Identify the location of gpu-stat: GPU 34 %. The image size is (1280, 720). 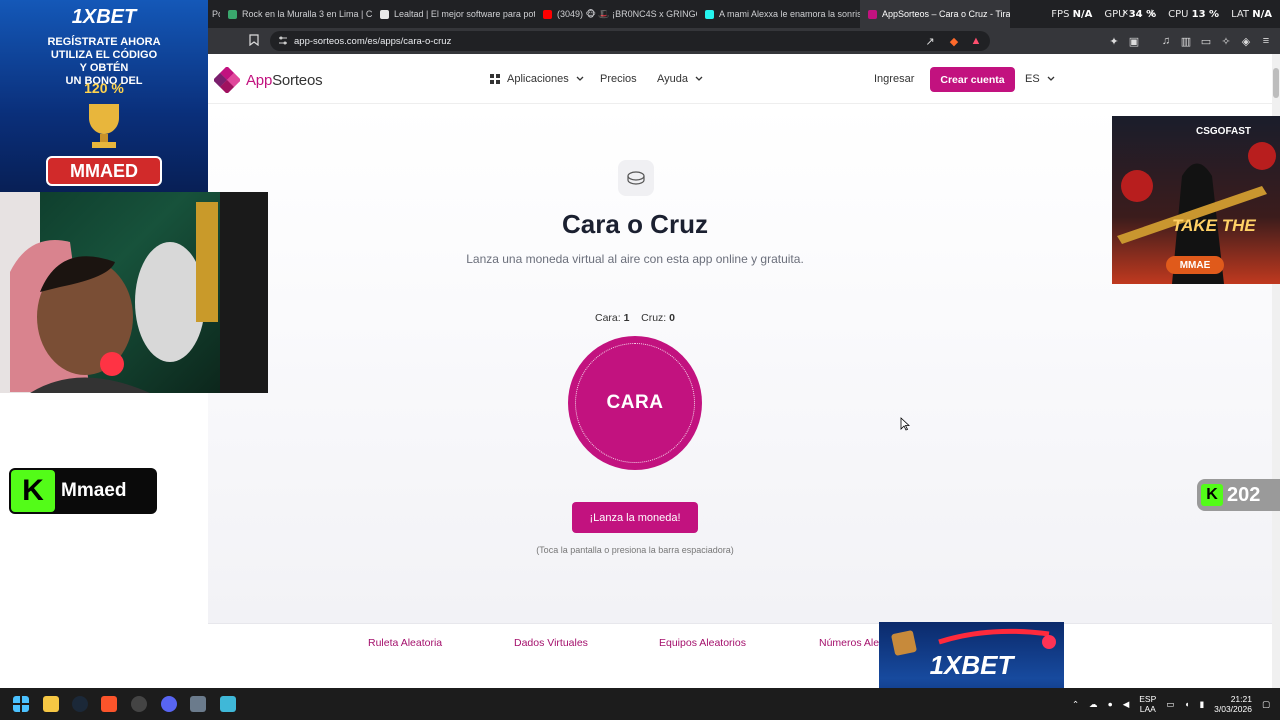
(1130, 14).